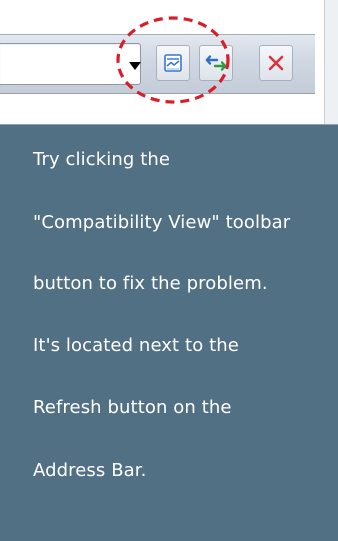 The height and width of the screenshot is (541, 338). What do you see at coordinates (135, 66) in the screenshot?
I see `chevron-down-icon` at bounding box center [135, 66].